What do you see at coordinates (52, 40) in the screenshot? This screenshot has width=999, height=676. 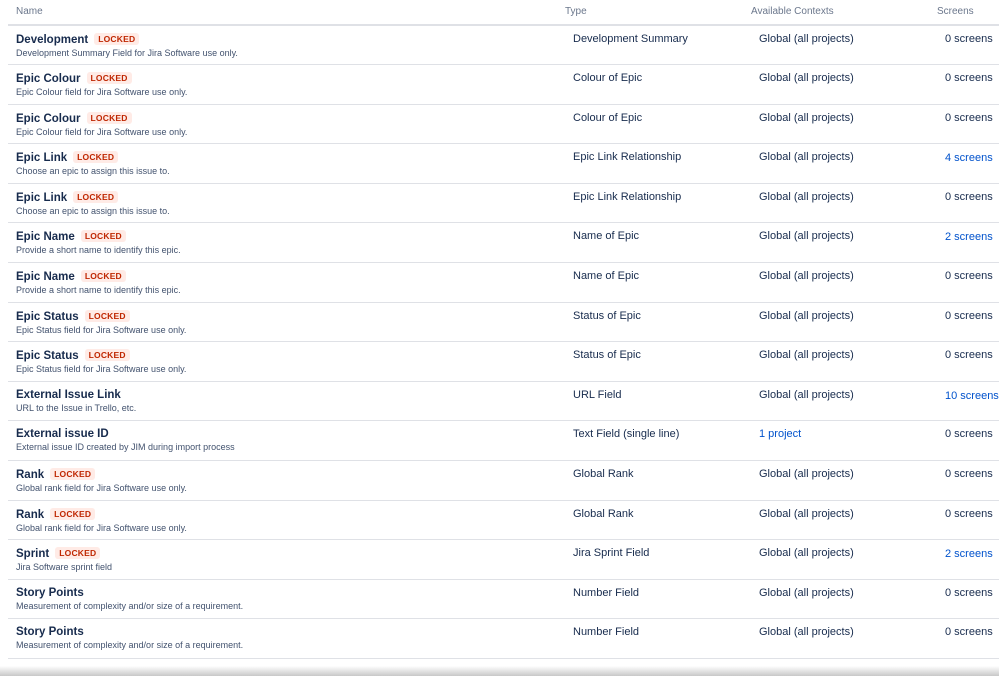 I see `field-name: Development` at bounding box center [52, 40].